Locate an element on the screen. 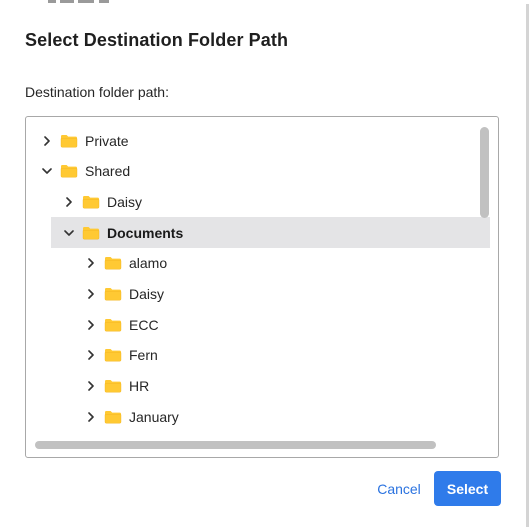  tree-item-label: Private is located at coordinates (107, 140).